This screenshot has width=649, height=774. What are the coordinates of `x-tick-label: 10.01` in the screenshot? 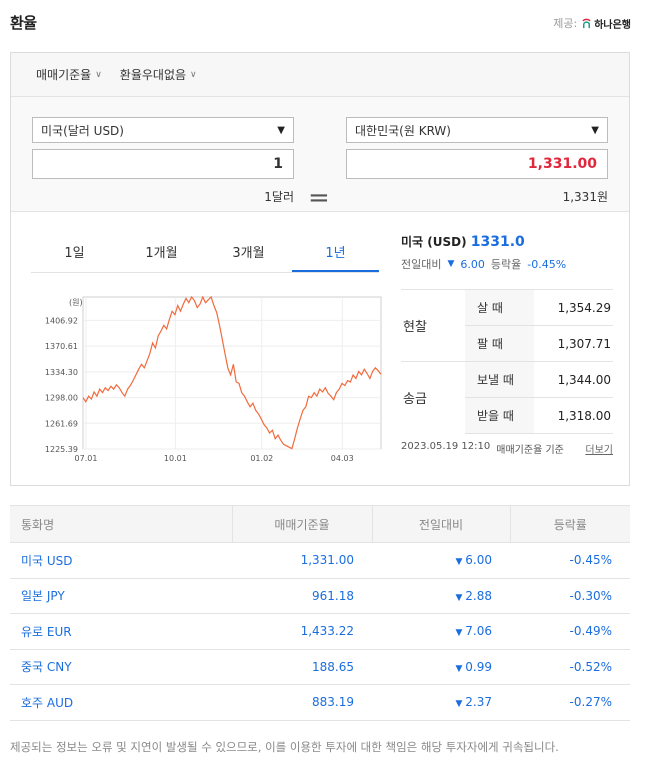 It's located at (175, 458).